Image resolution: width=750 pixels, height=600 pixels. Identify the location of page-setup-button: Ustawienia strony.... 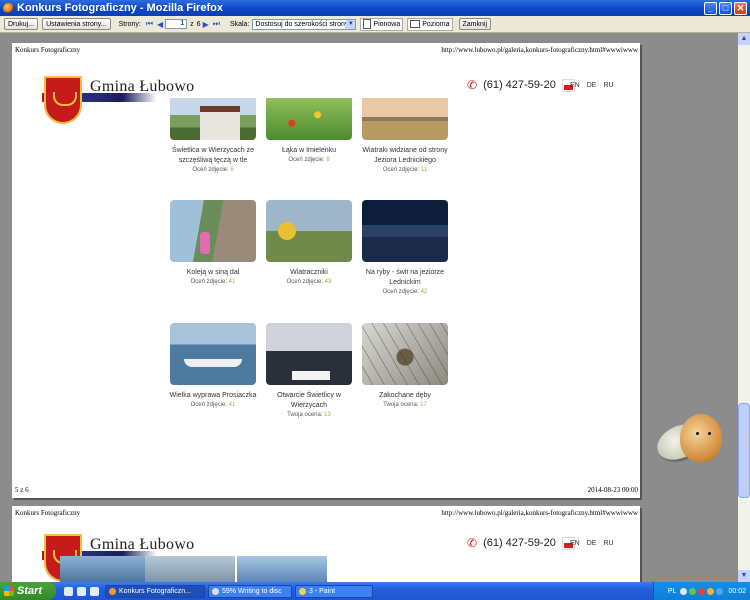
(76, 24).